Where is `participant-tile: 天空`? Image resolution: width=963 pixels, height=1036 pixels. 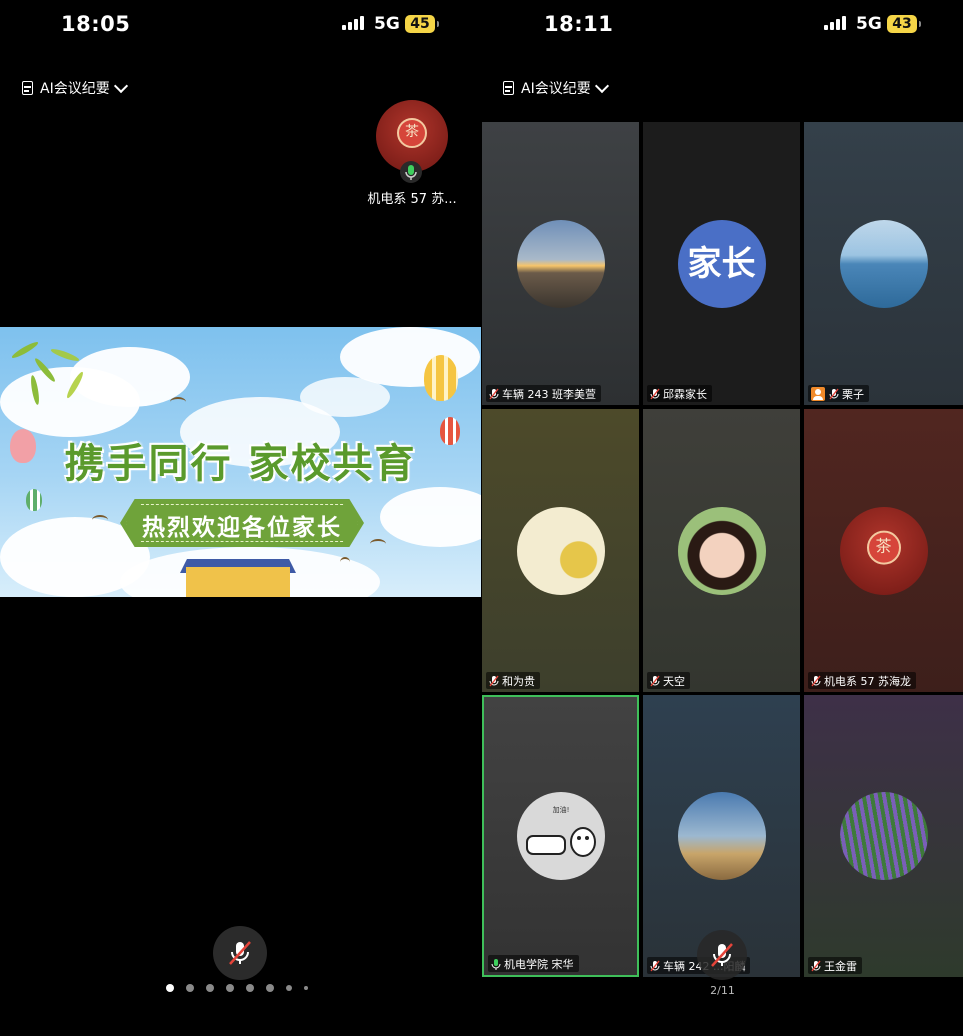 participant-tile: 天空 is located at coordinates (721, 550).